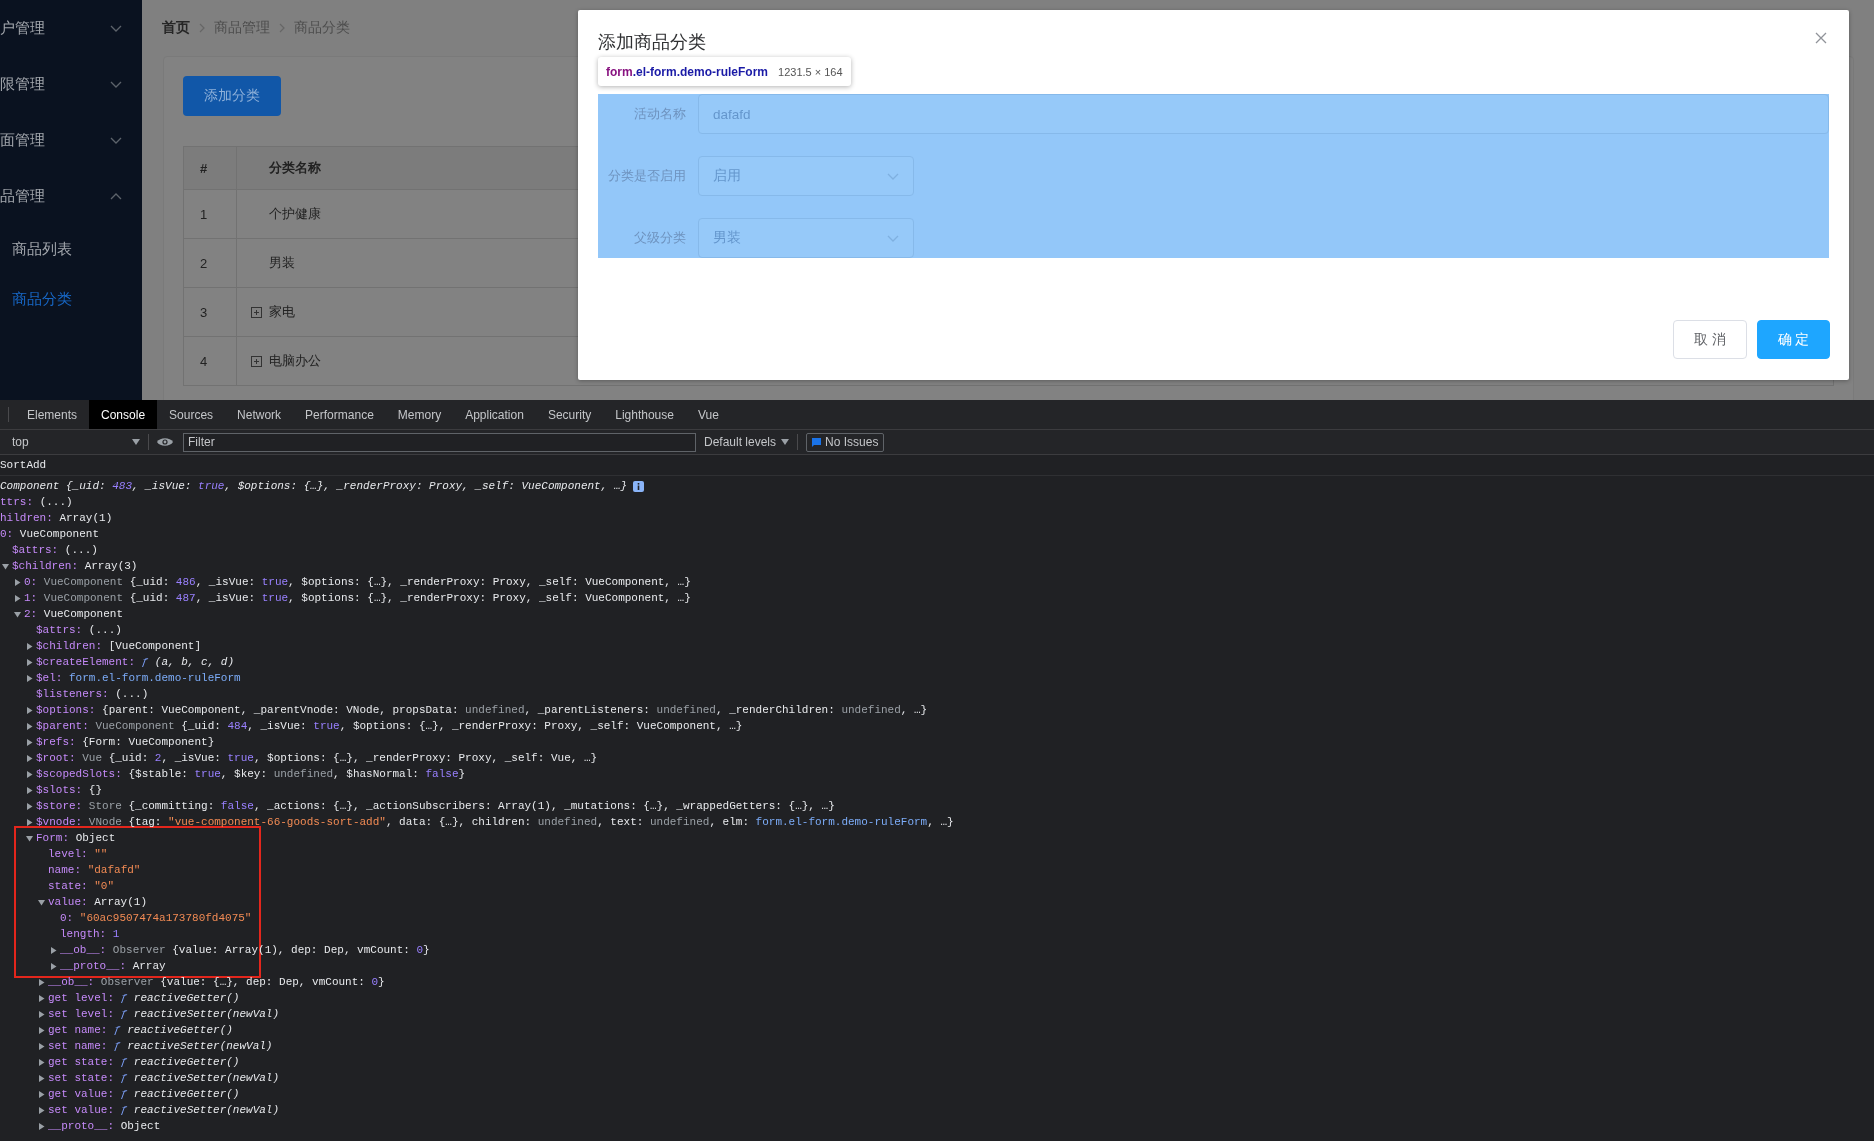  What do you see at coordinates (747, 442) in the screenshot?
I see `levels-dropdown: Default levels` at bounding box center [747, 442].